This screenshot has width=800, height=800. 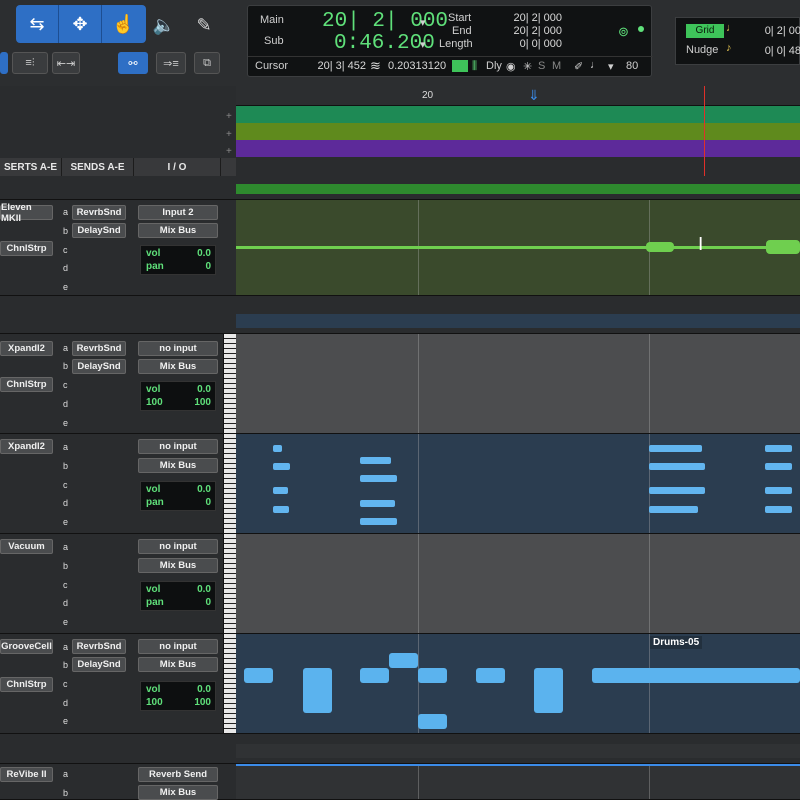 I want to click on marker-lane-olive, so click(x=518, y=131).